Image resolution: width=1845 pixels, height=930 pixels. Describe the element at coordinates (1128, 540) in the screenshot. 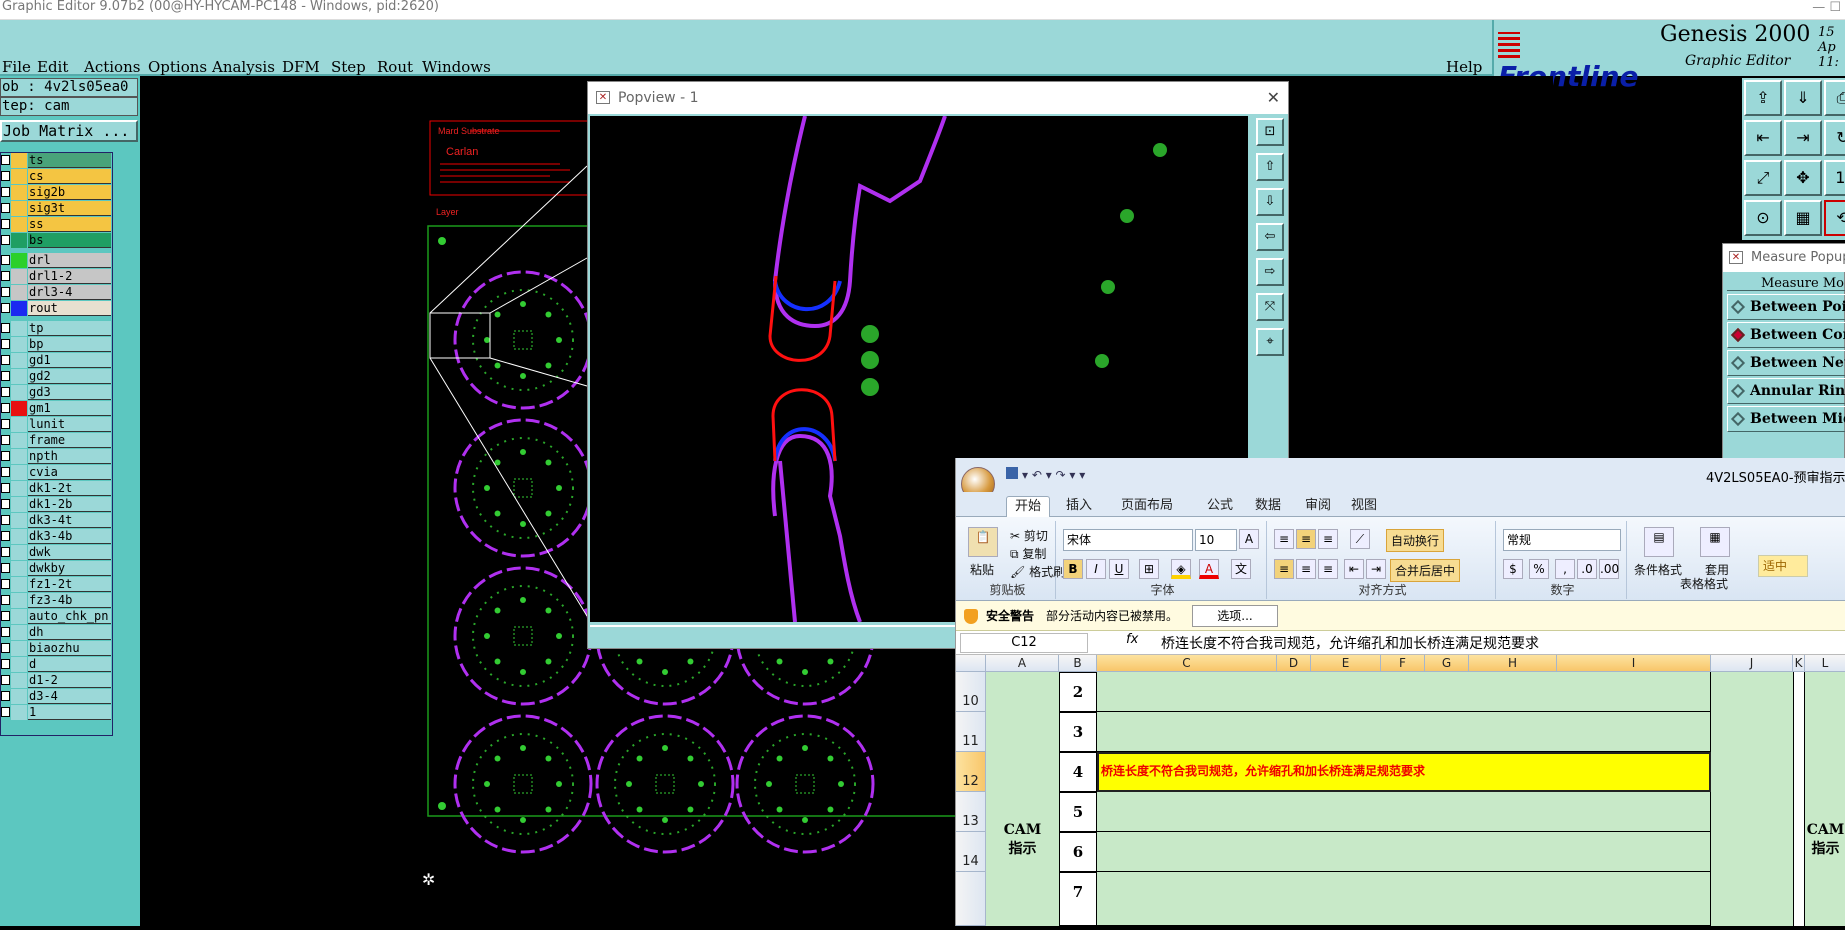

I see `font-name-select: 宋体` at that location.